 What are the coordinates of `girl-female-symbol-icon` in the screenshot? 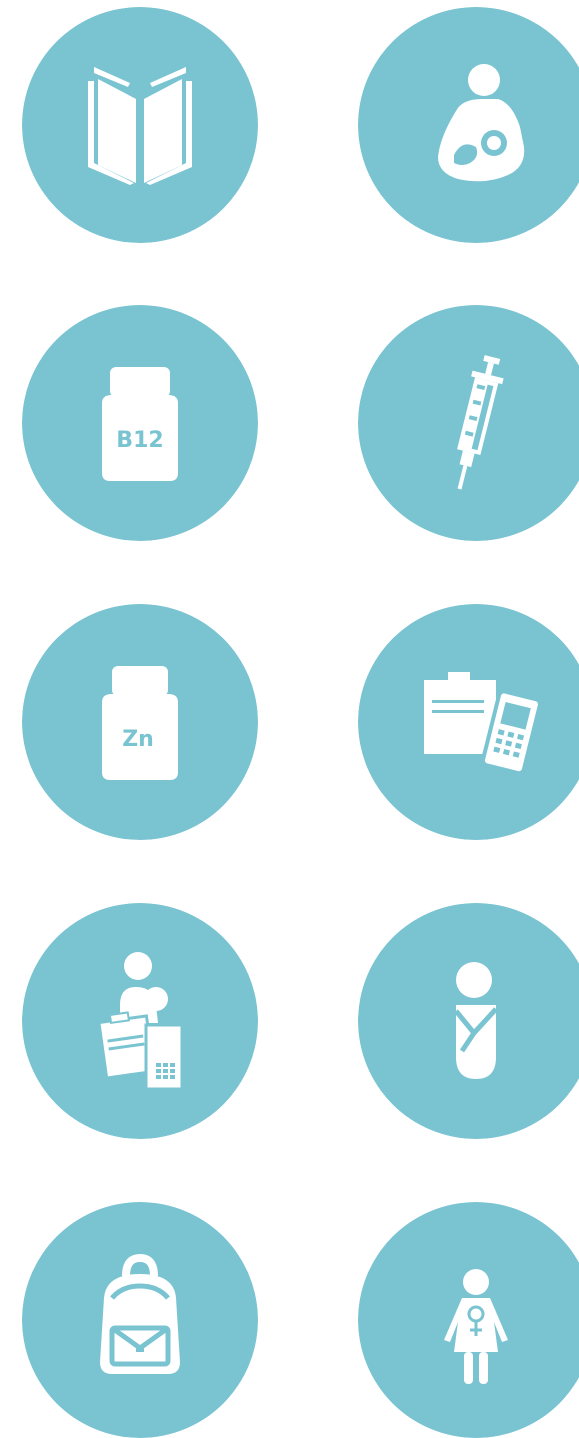 It's located at (468, 1320).